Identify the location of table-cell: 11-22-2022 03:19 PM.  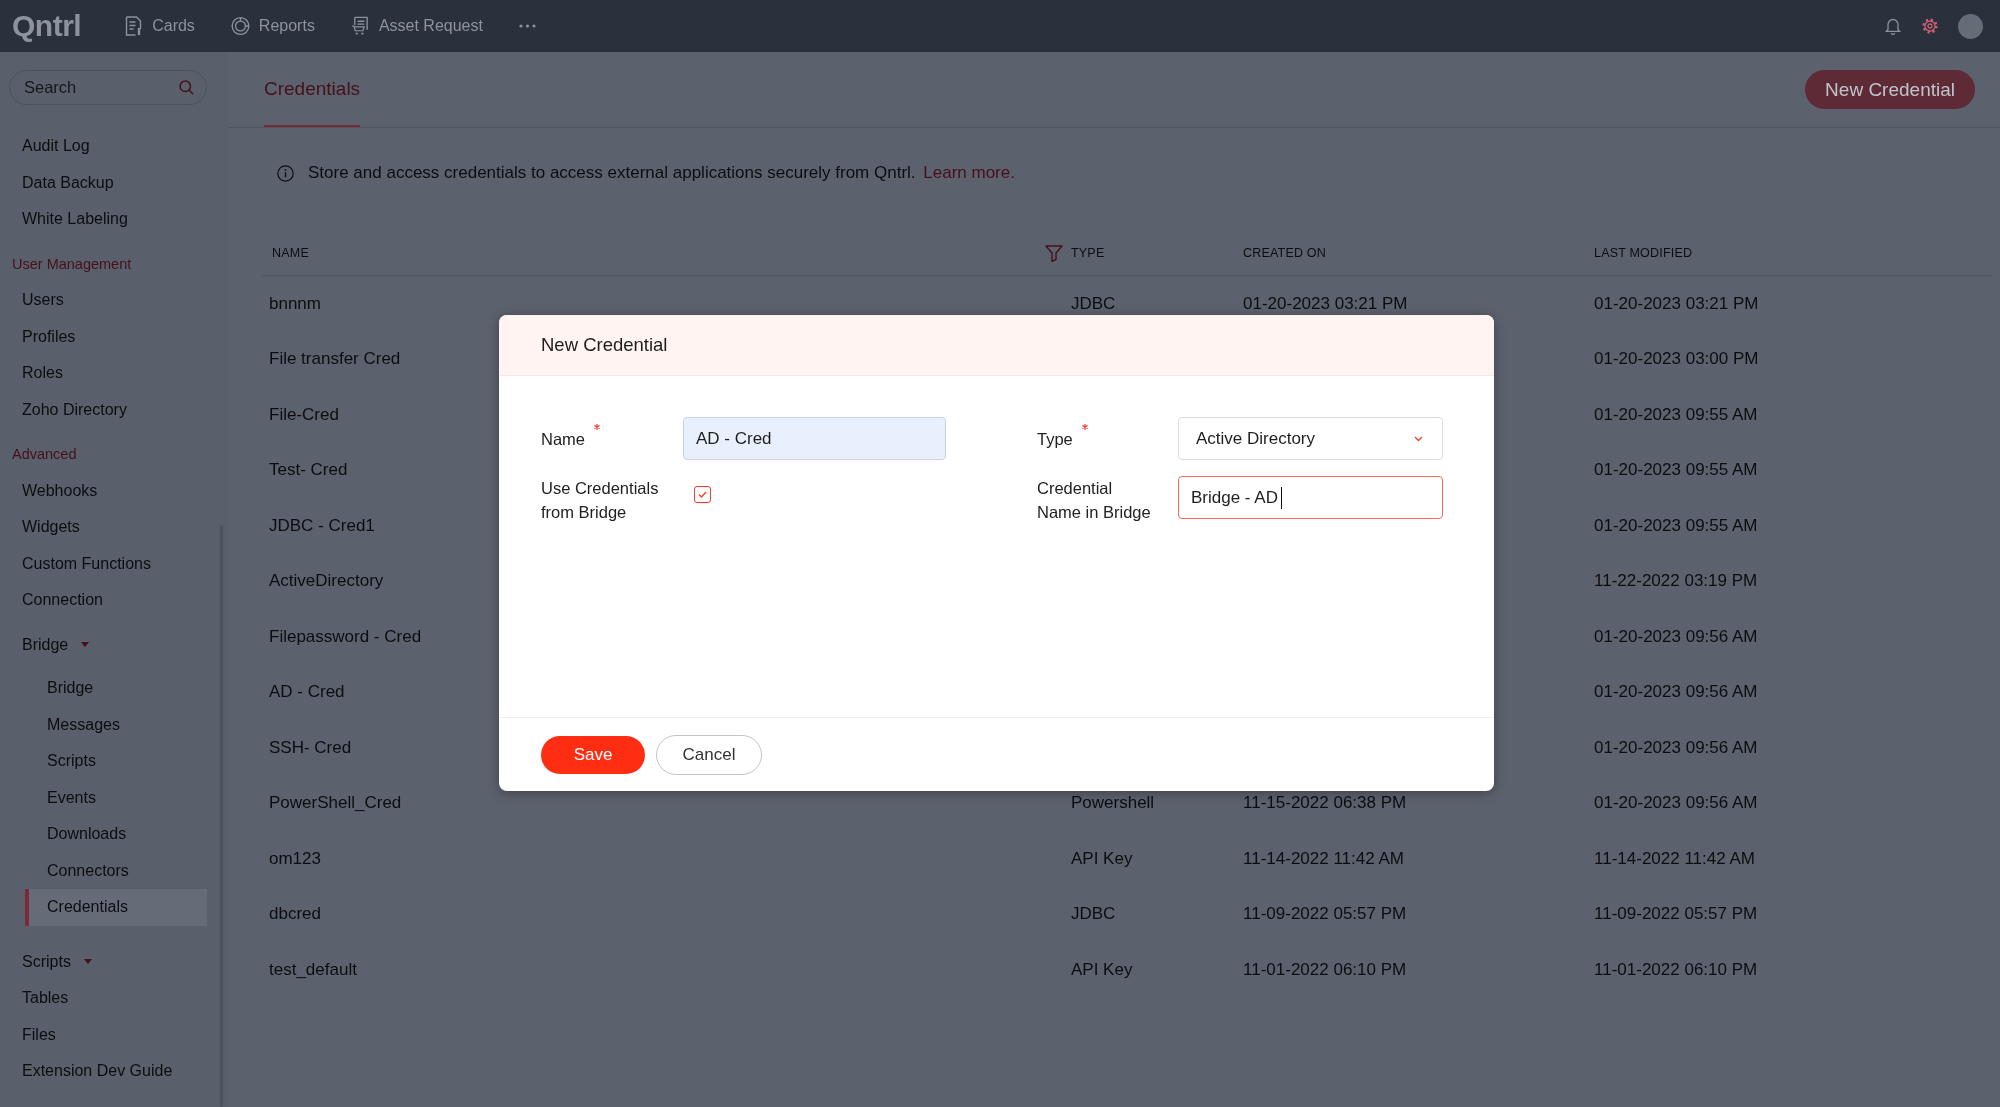
(1676, 581).